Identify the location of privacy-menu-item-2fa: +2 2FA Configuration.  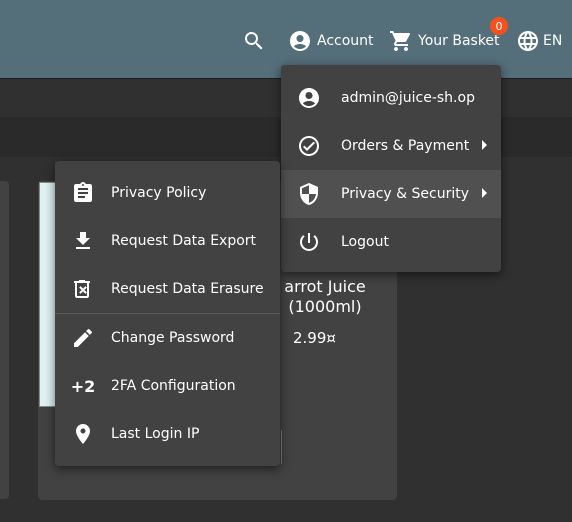
(167, 386).